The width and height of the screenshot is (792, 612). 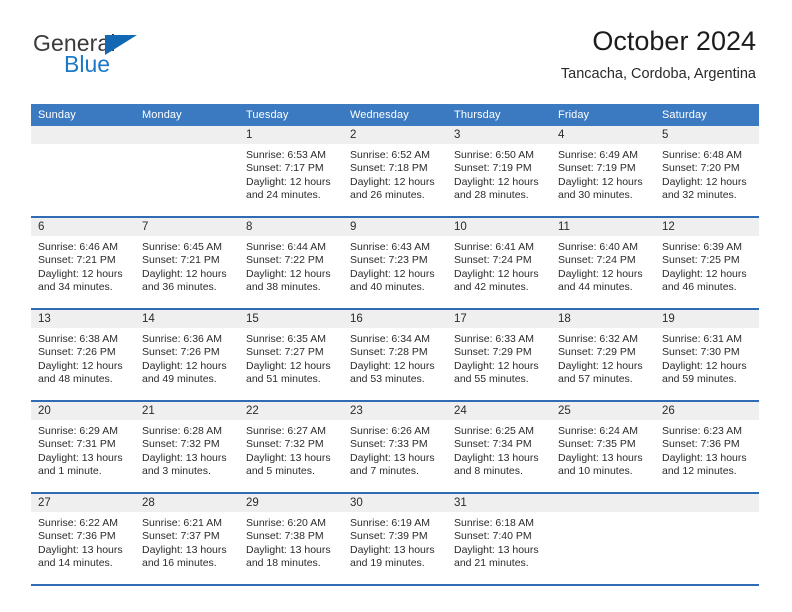 What do you see at coordinates (389, 168) in the screenshot?
I see `day-detail-line: Sunset: 7:18 PM` at bounding box center [389, 168].